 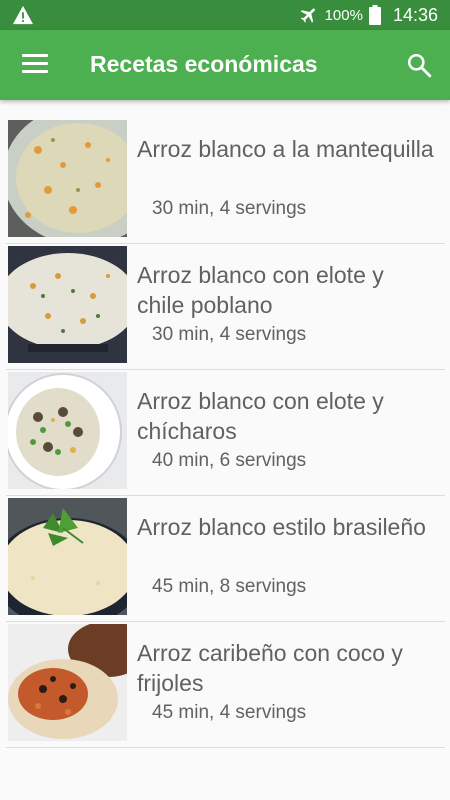 I want to click on recipe-name: Arroz caribeño con coco y frijoles, so click(x=270, y=668).